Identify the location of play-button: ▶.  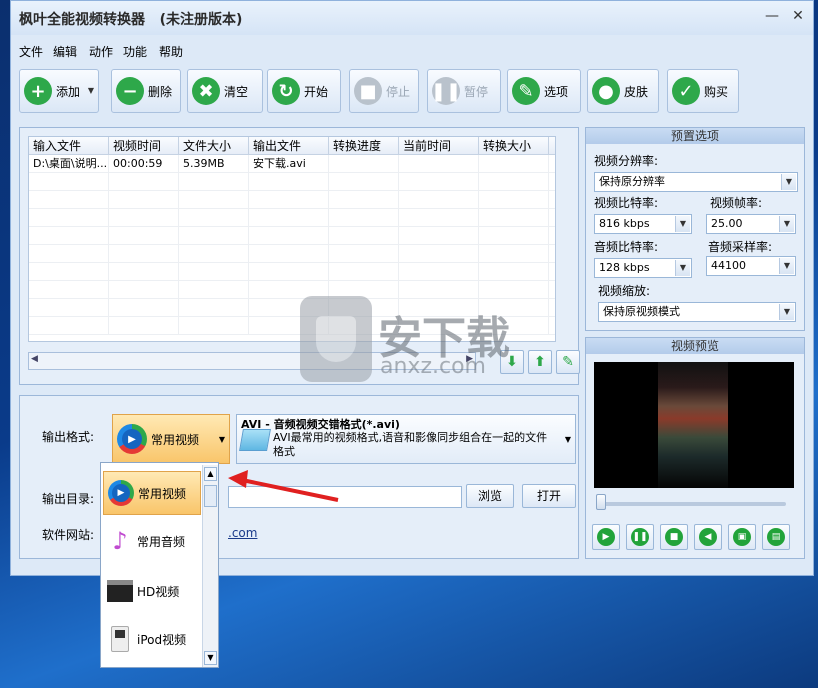
(606, 537).